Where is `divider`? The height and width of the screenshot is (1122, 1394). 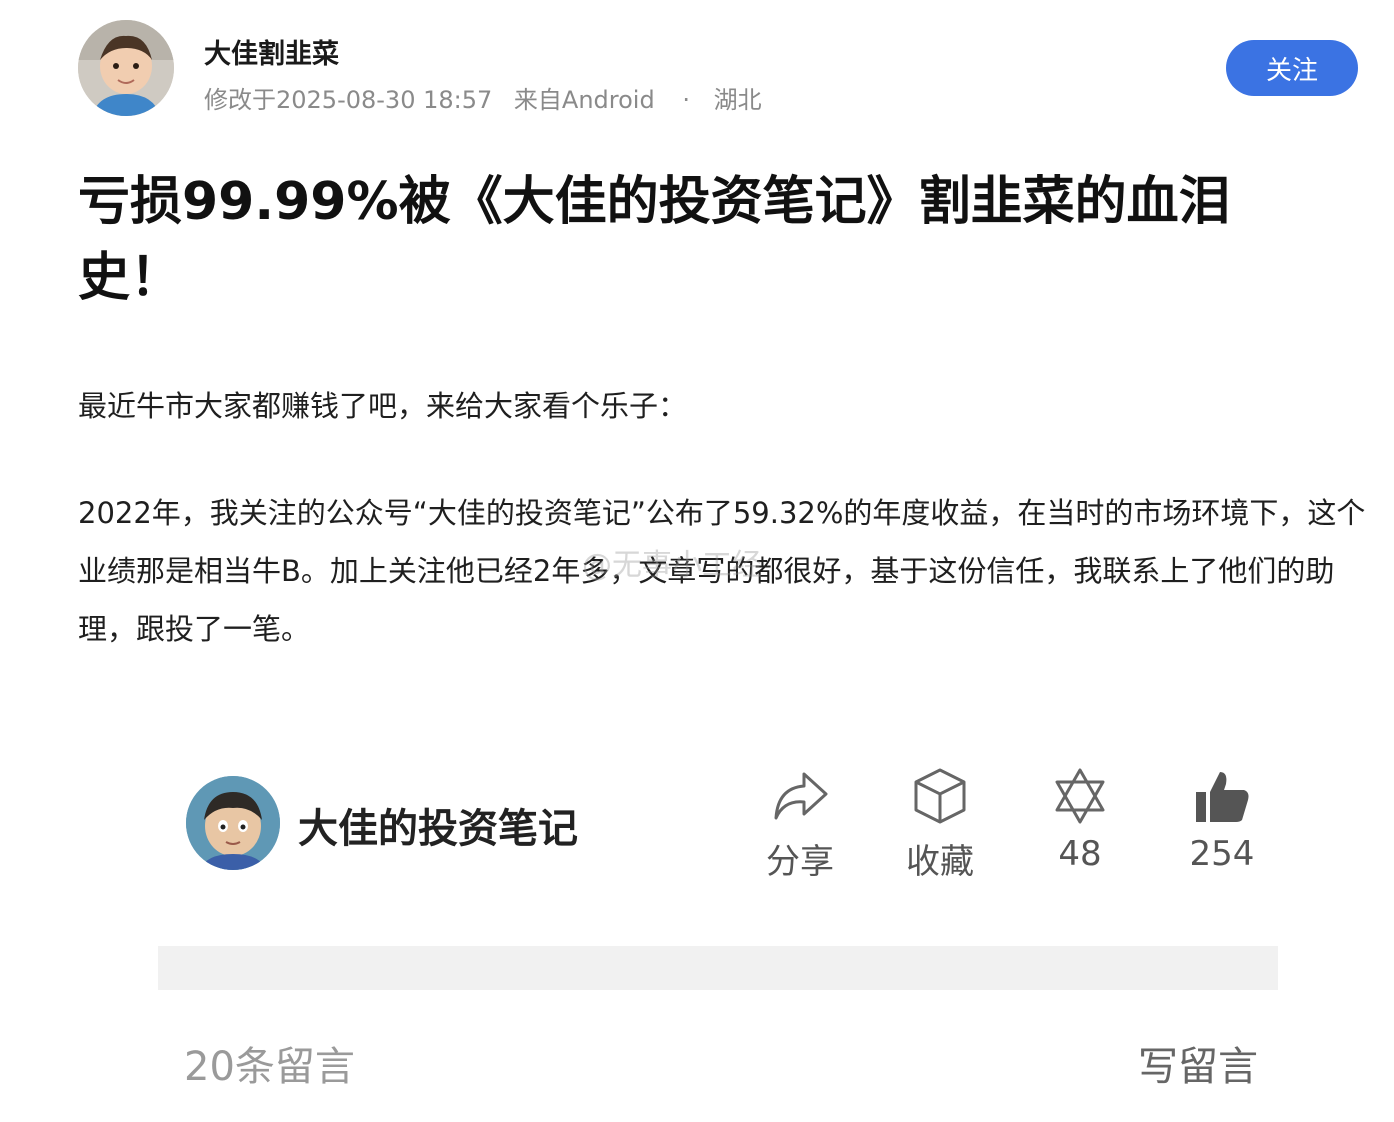 divider is located at coordinates (718, 968).